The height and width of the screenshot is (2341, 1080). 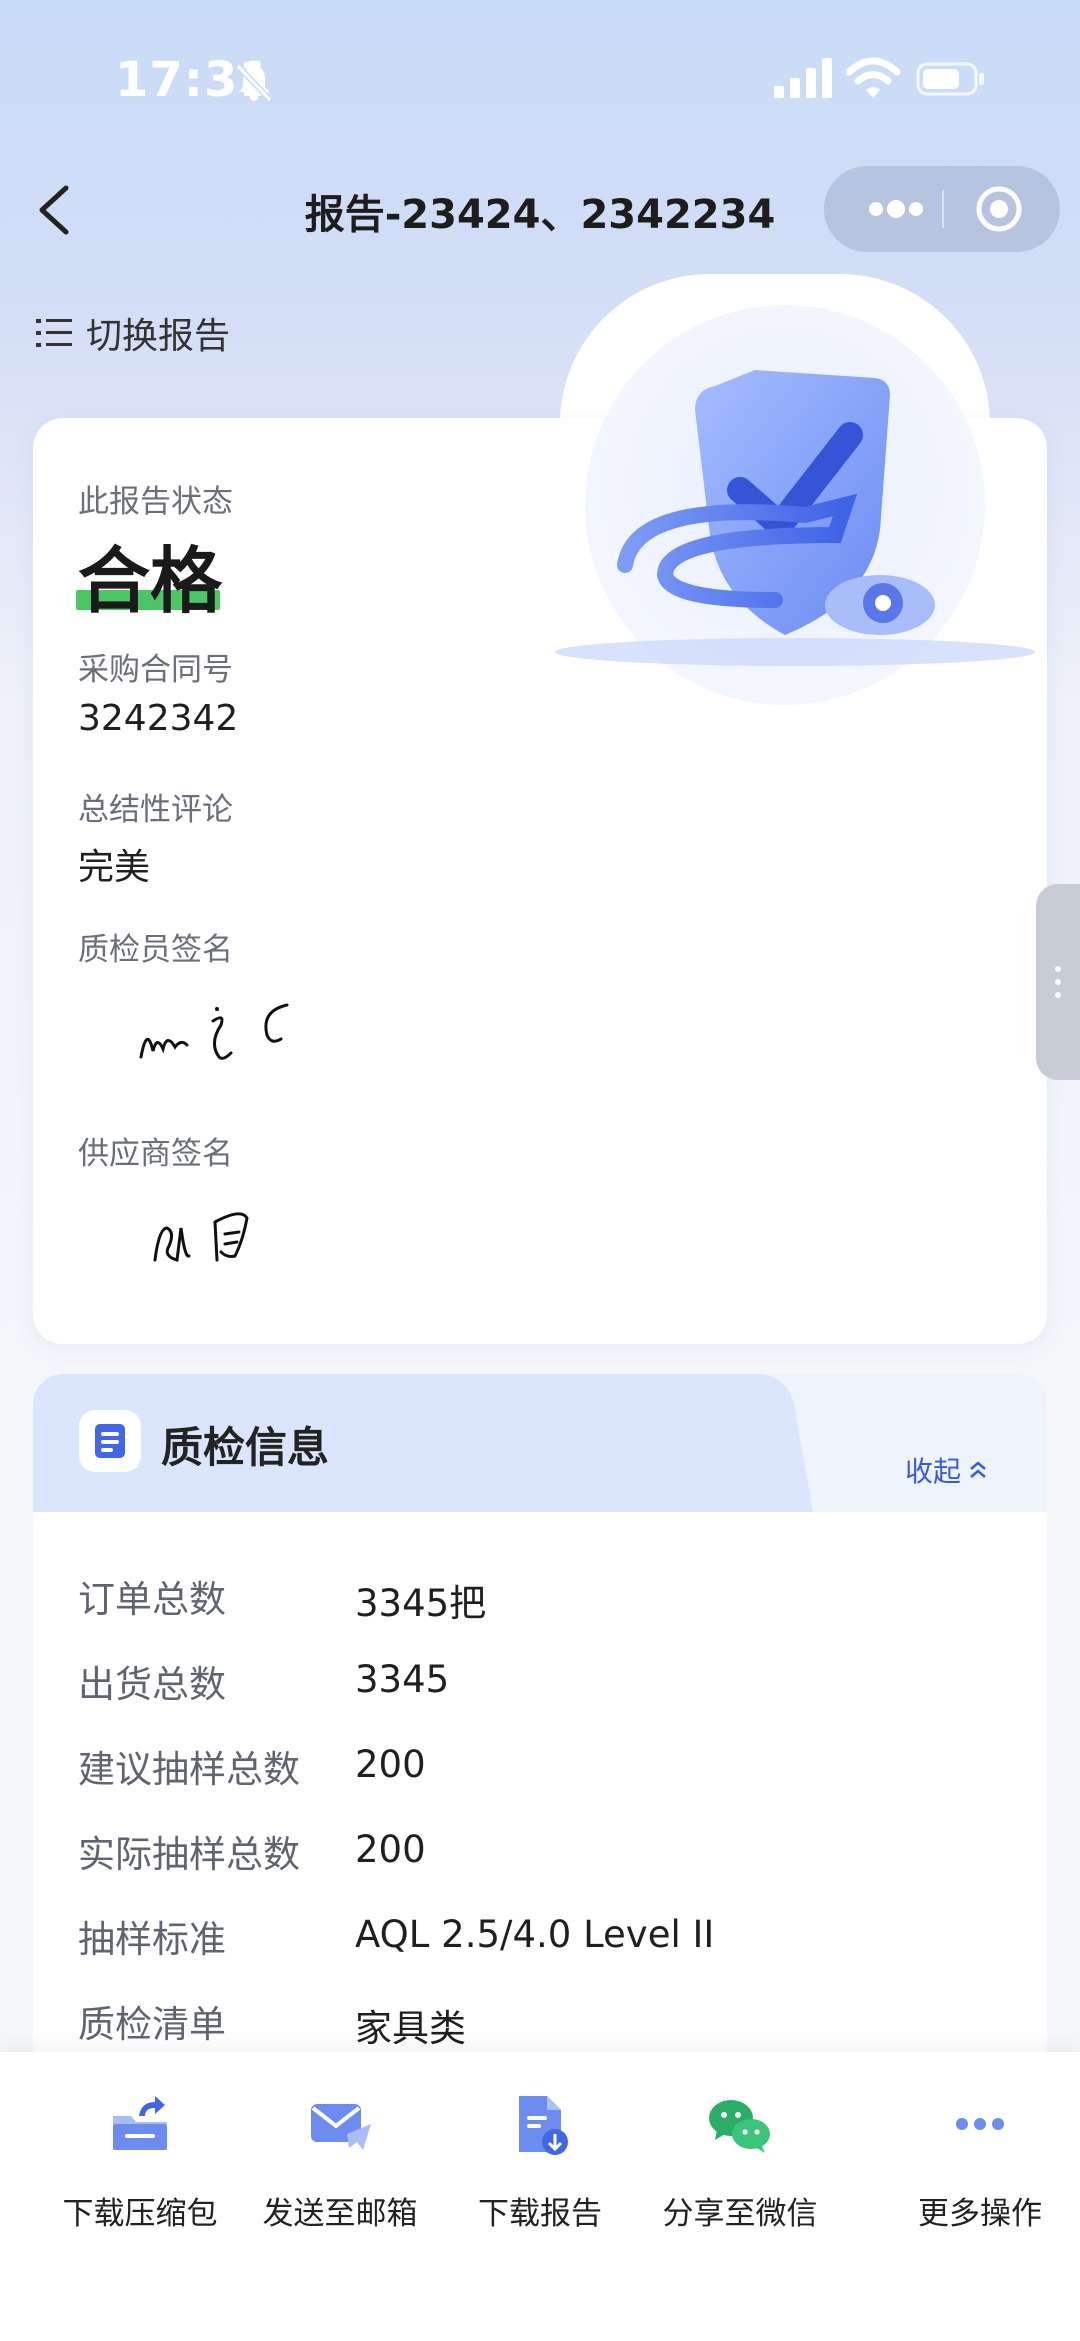 I want to click on more-actions-button: 更多操作, so click(x=980, y=2170).